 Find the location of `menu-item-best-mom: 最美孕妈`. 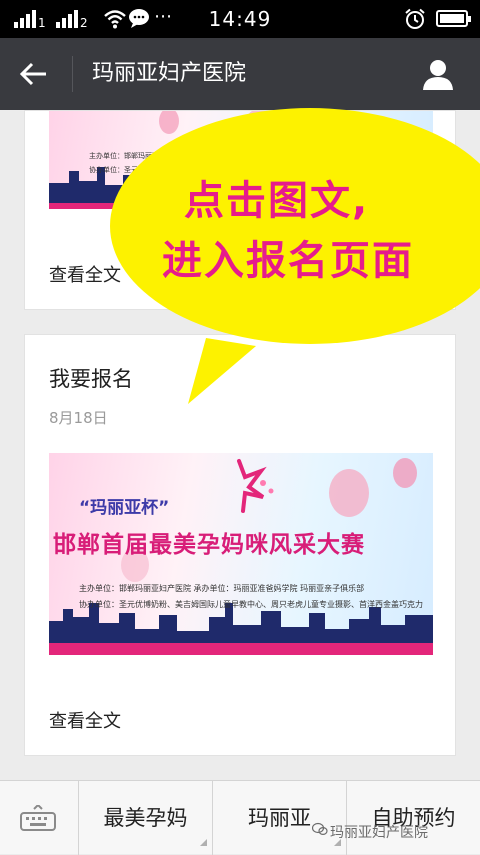

menu-item-best-mom: 最美孕妈 is located at coordinates (145, 818).